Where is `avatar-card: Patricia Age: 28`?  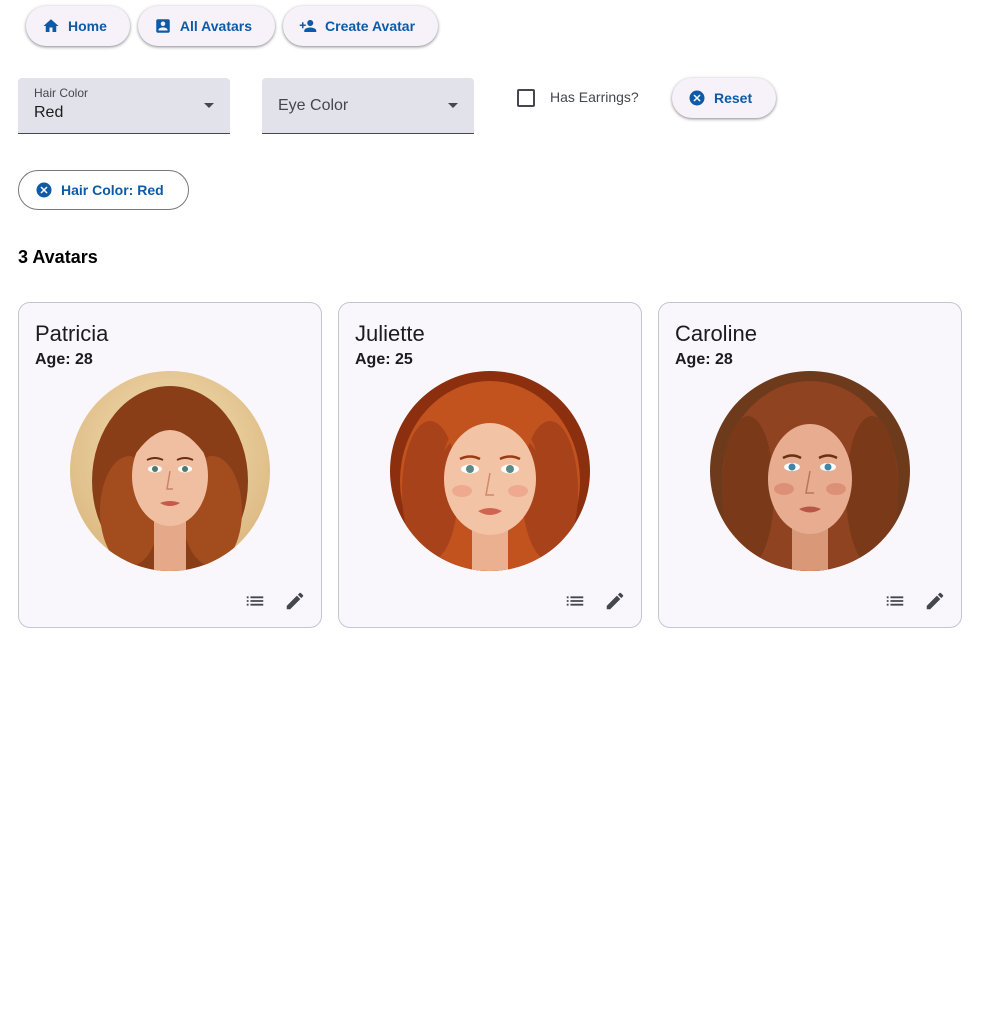
avatar-card: Patricia Age: 28 is located at coordinates (170, 465).